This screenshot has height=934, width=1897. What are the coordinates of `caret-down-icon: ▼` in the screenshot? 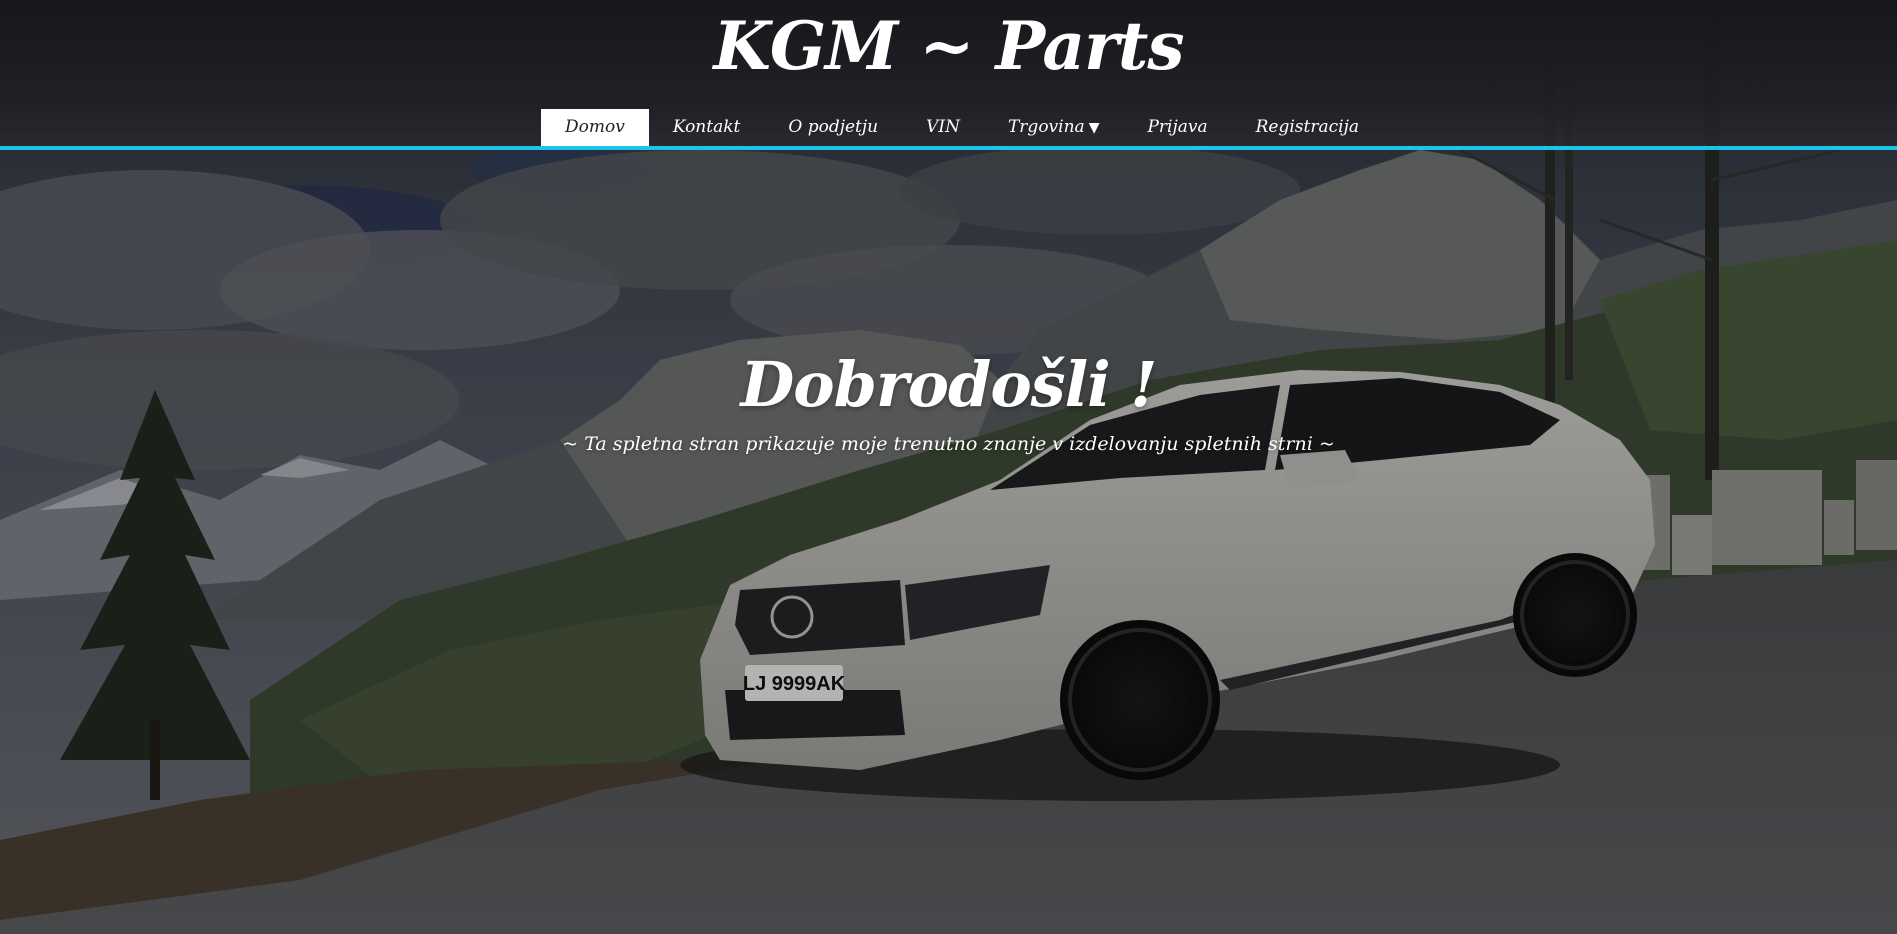 It's located at (1094, 128).